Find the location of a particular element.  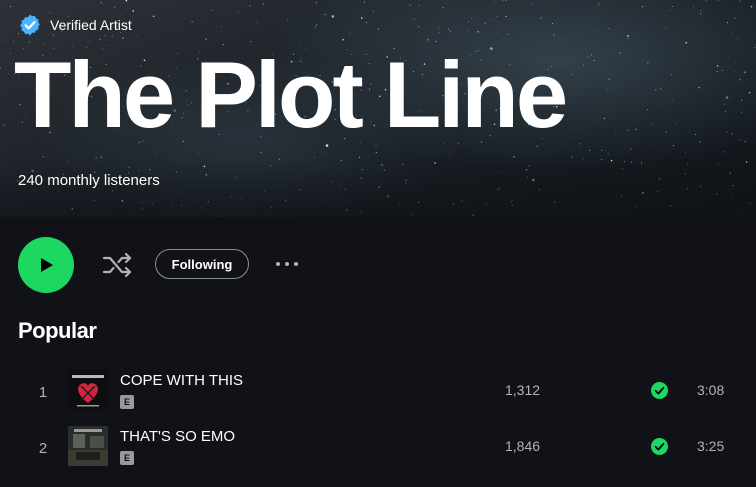

more-dot is located at coordinates (287, 264).